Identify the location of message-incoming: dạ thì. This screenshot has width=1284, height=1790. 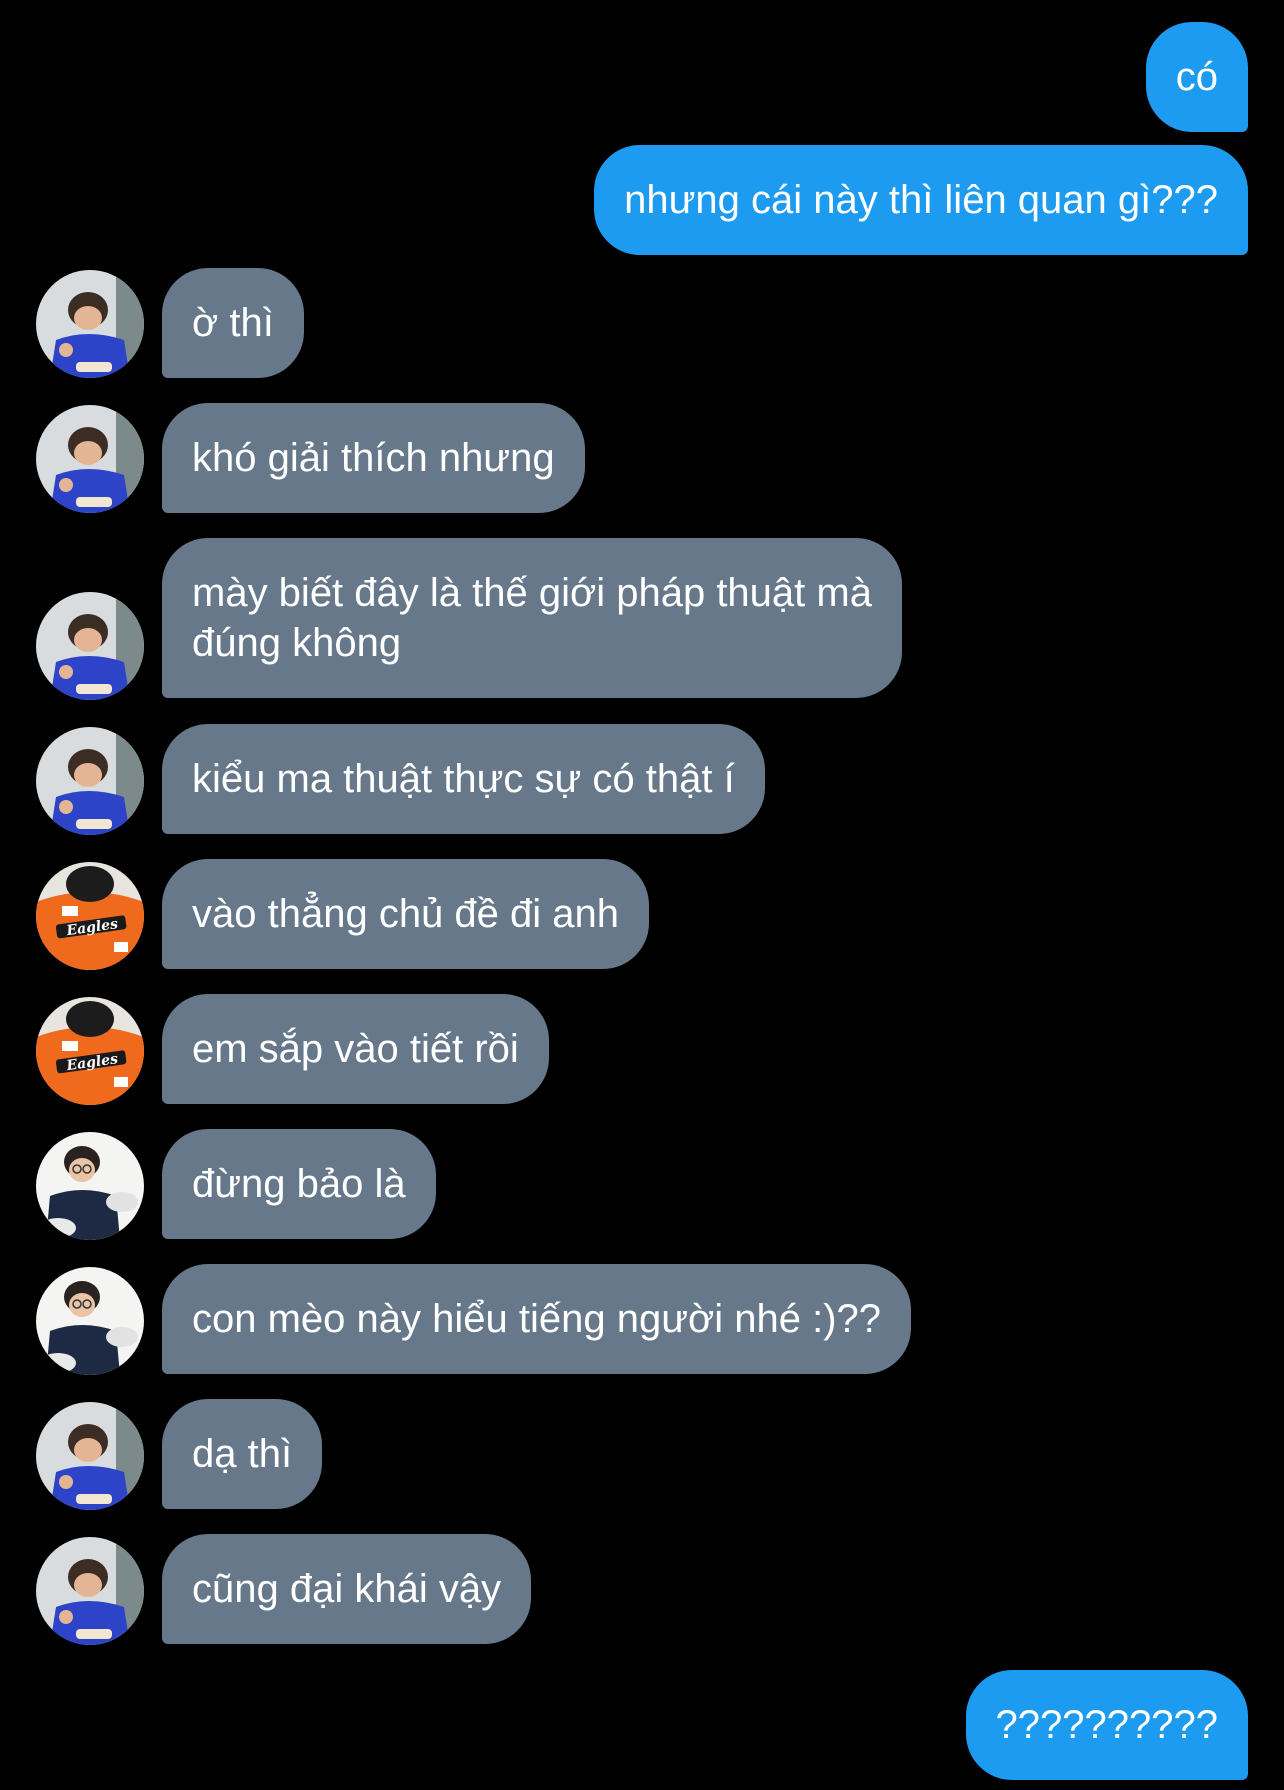
(242, 1454).